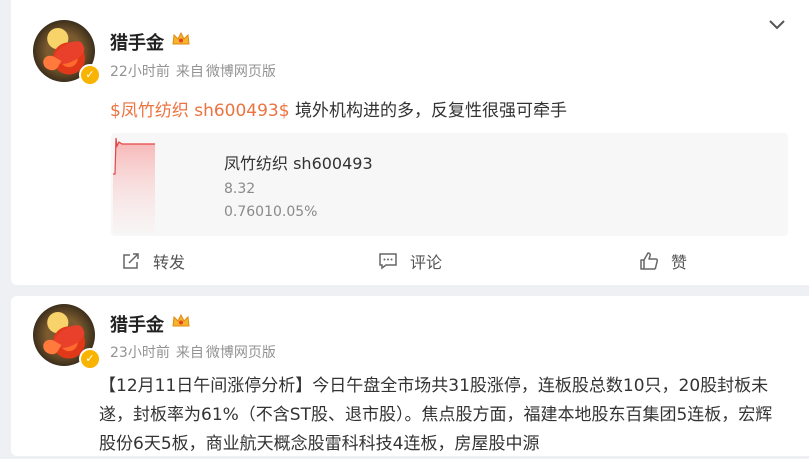  Describe the element at coordinates (663, 261) in the screenshot. I see `like-button: 赞` at that location.